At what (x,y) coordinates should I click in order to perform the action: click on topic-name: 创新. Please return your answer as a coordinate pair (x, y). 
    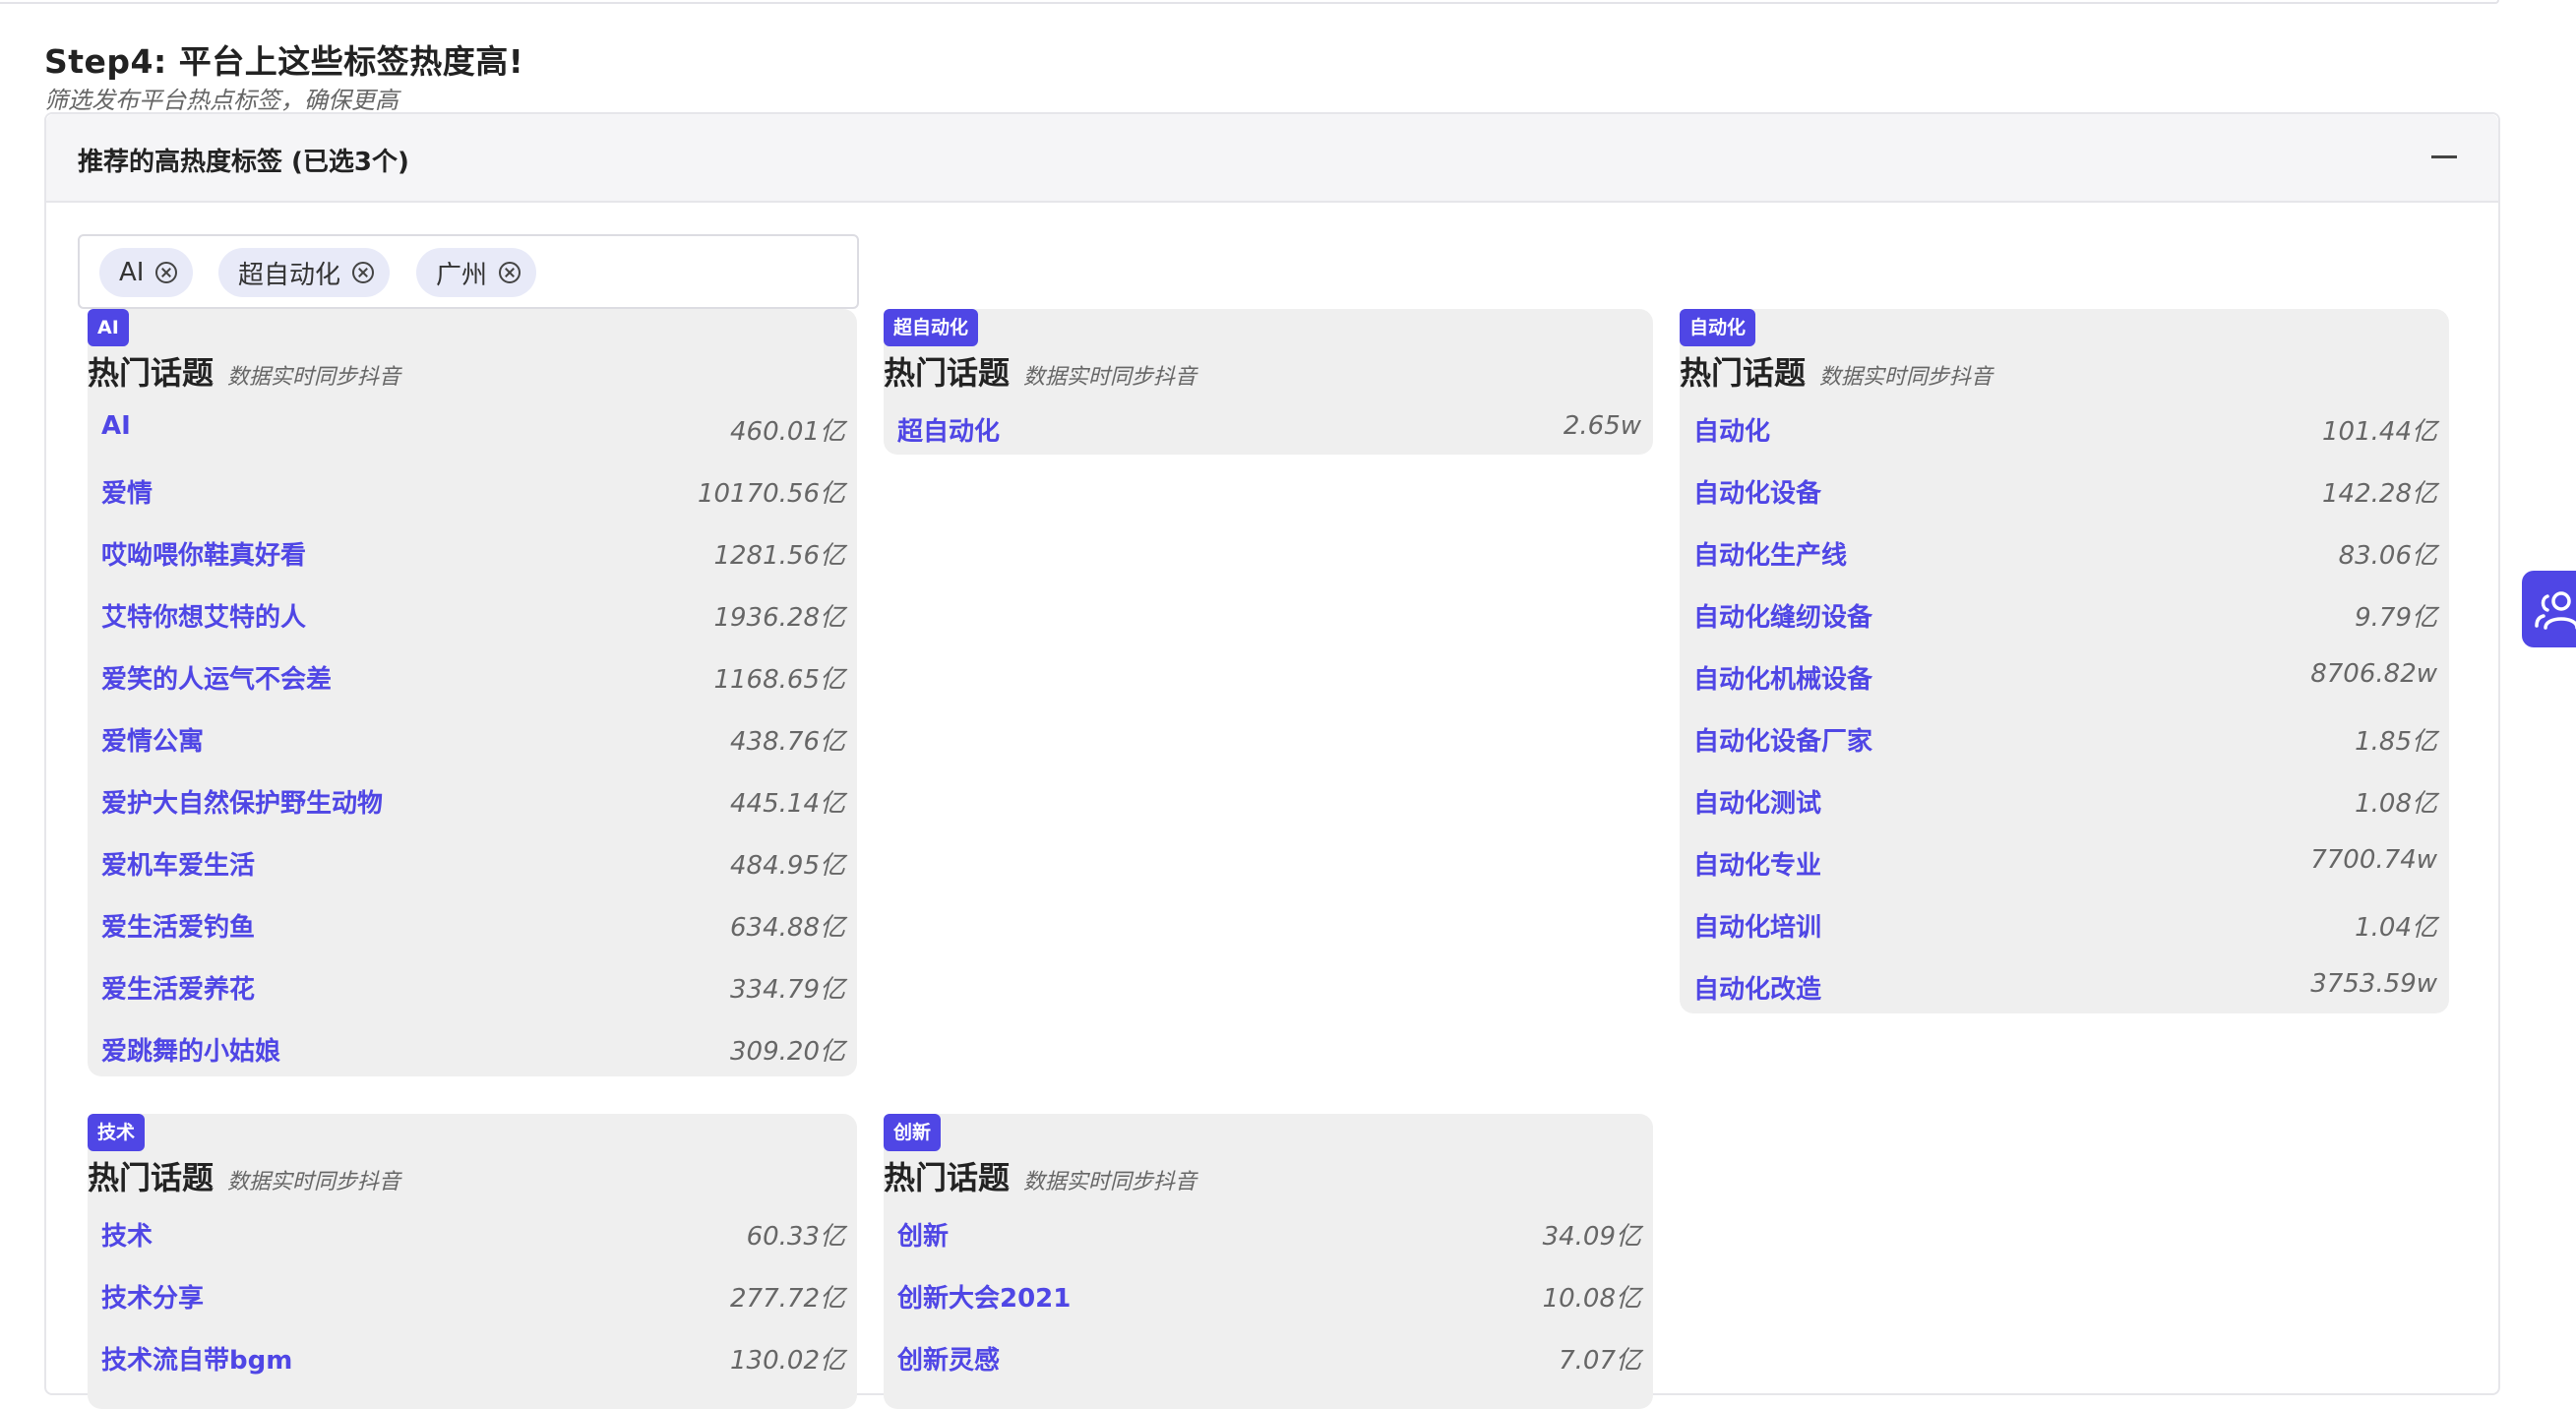
    Looking at the image, I should click on (923, 1234).